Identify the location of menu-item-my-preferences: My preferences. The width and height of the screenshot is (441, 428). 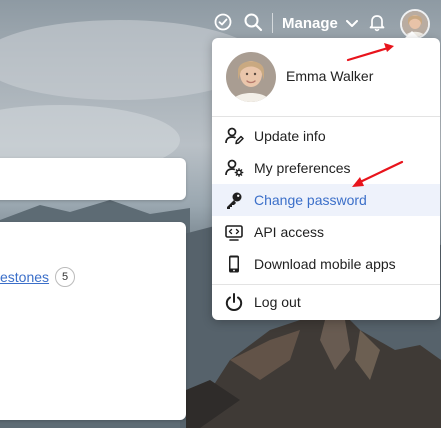
(326, 168).